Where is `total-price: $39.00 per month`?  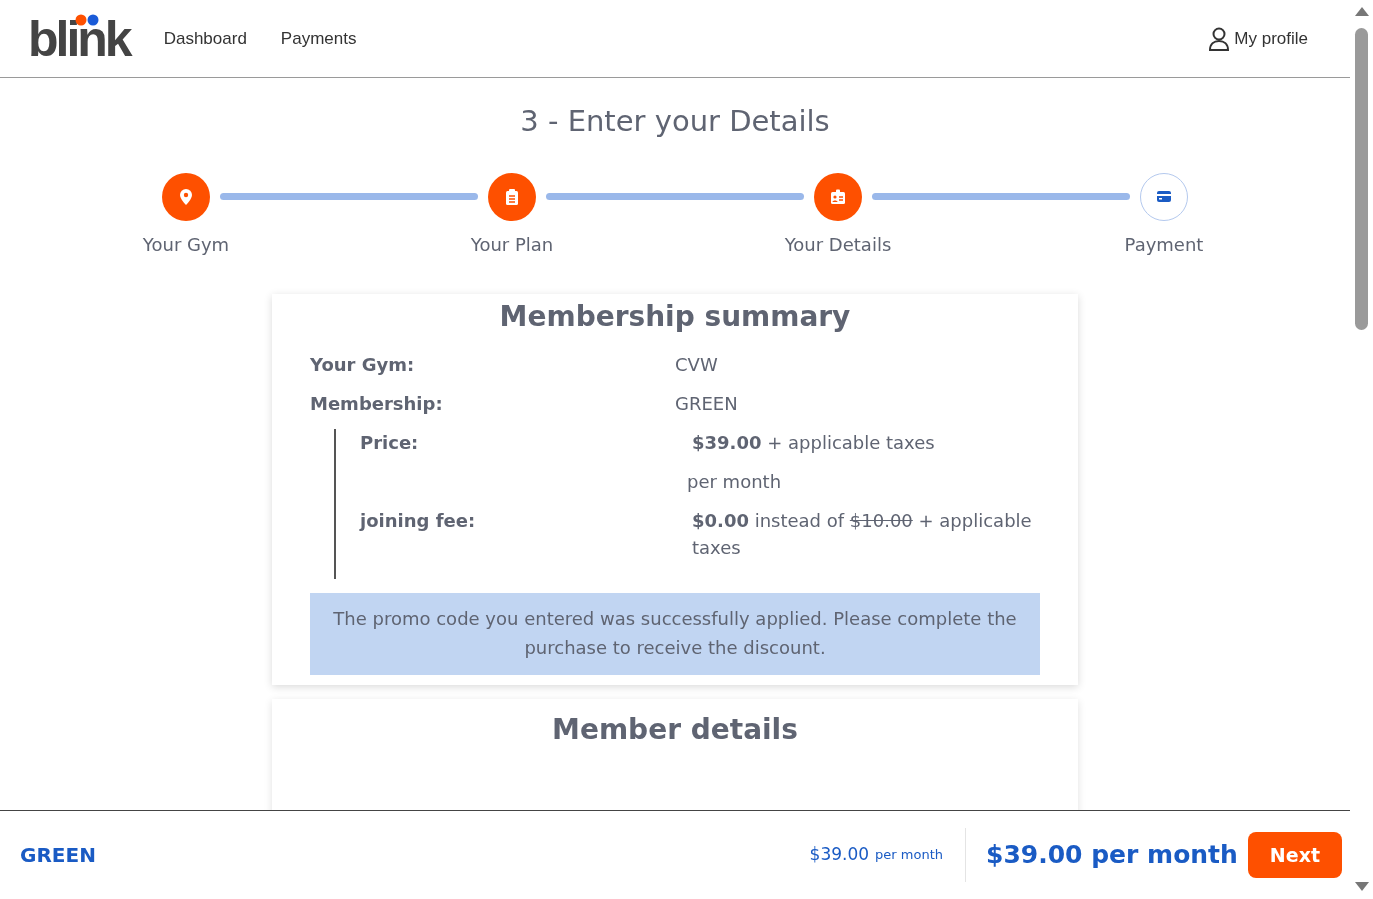 total-price: $39.00 per month is located at coordinates (1112, 855).